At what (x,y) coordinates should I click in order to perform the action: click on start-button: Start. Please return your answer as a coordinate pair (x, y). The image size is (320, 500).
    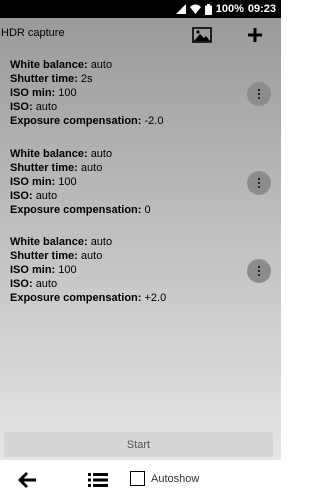
    Looking at the image, I should click on (138, 444).